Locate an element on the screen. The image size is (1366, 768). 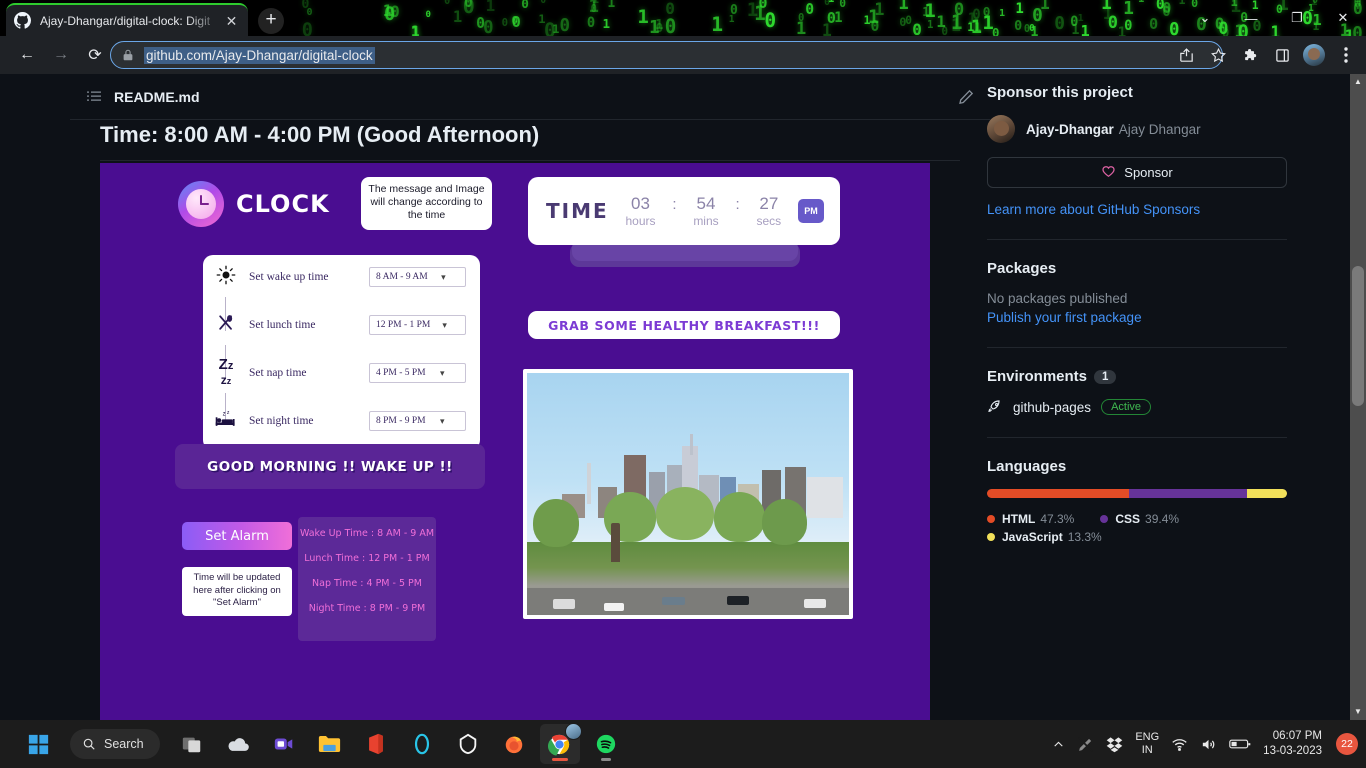
edge-icon is located at coordinates (422, 744).